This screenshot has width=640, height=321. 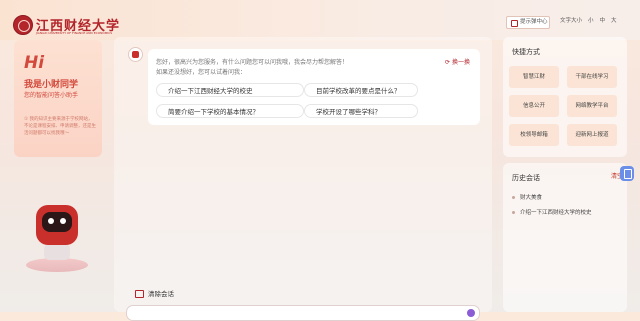 I want to click on font-size-small: 小, so click(x=591, y=21).